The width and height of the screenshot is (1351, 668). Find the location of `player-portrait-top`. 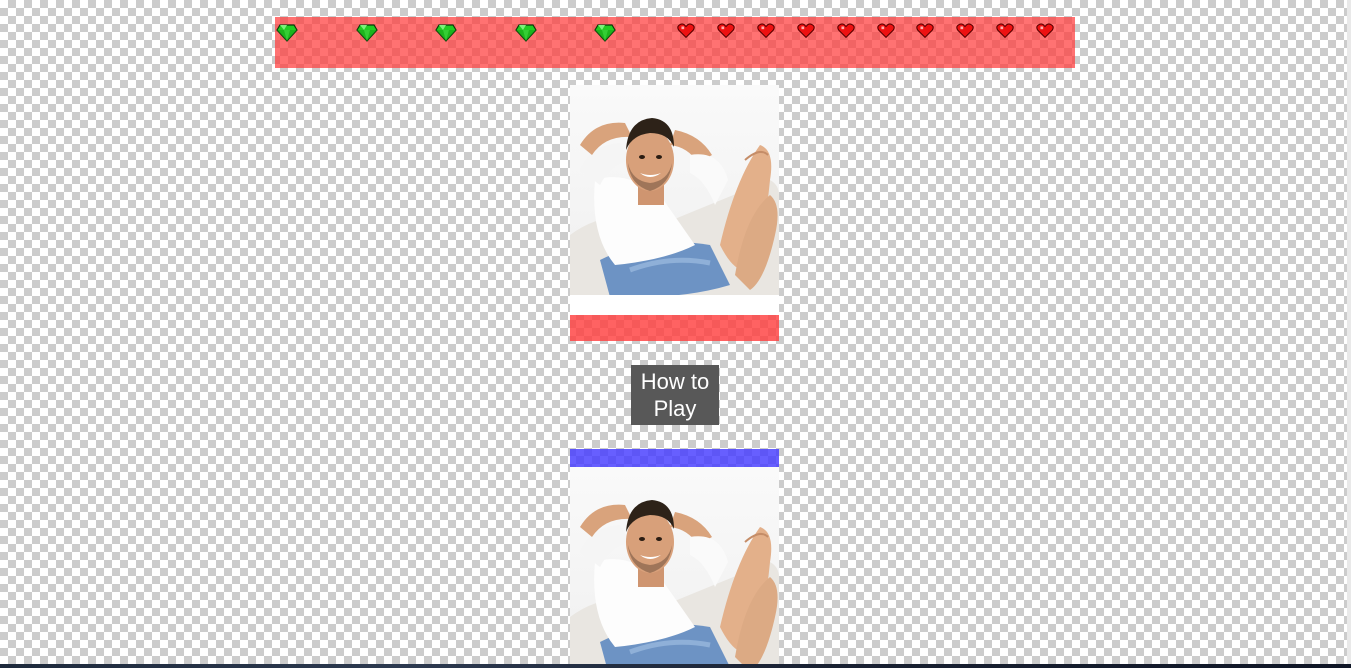

player-portrait-top is located at coordinates (674, 200).